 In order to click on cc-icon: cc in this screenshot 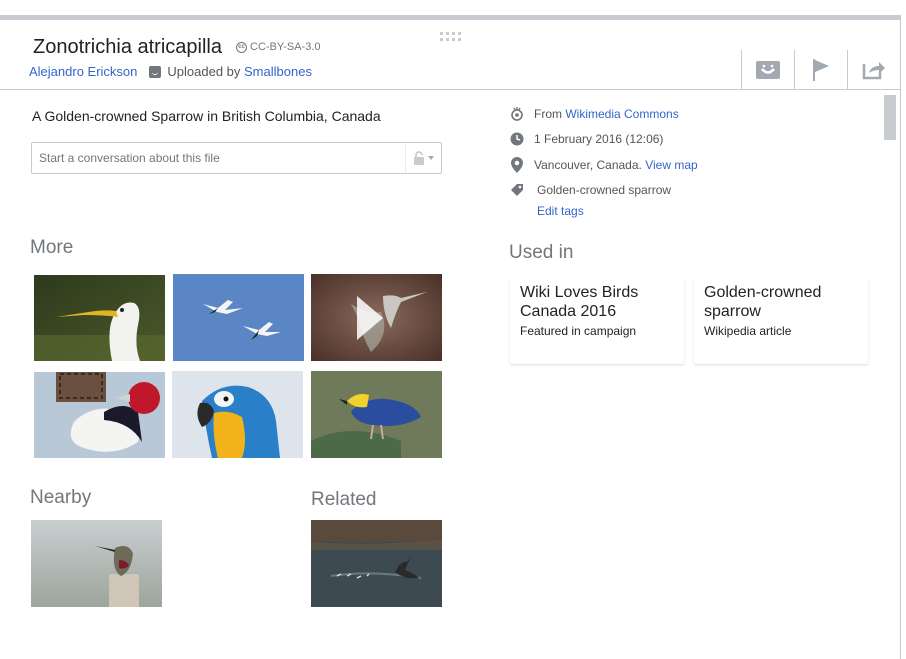, I will do `click(241, 47)`.